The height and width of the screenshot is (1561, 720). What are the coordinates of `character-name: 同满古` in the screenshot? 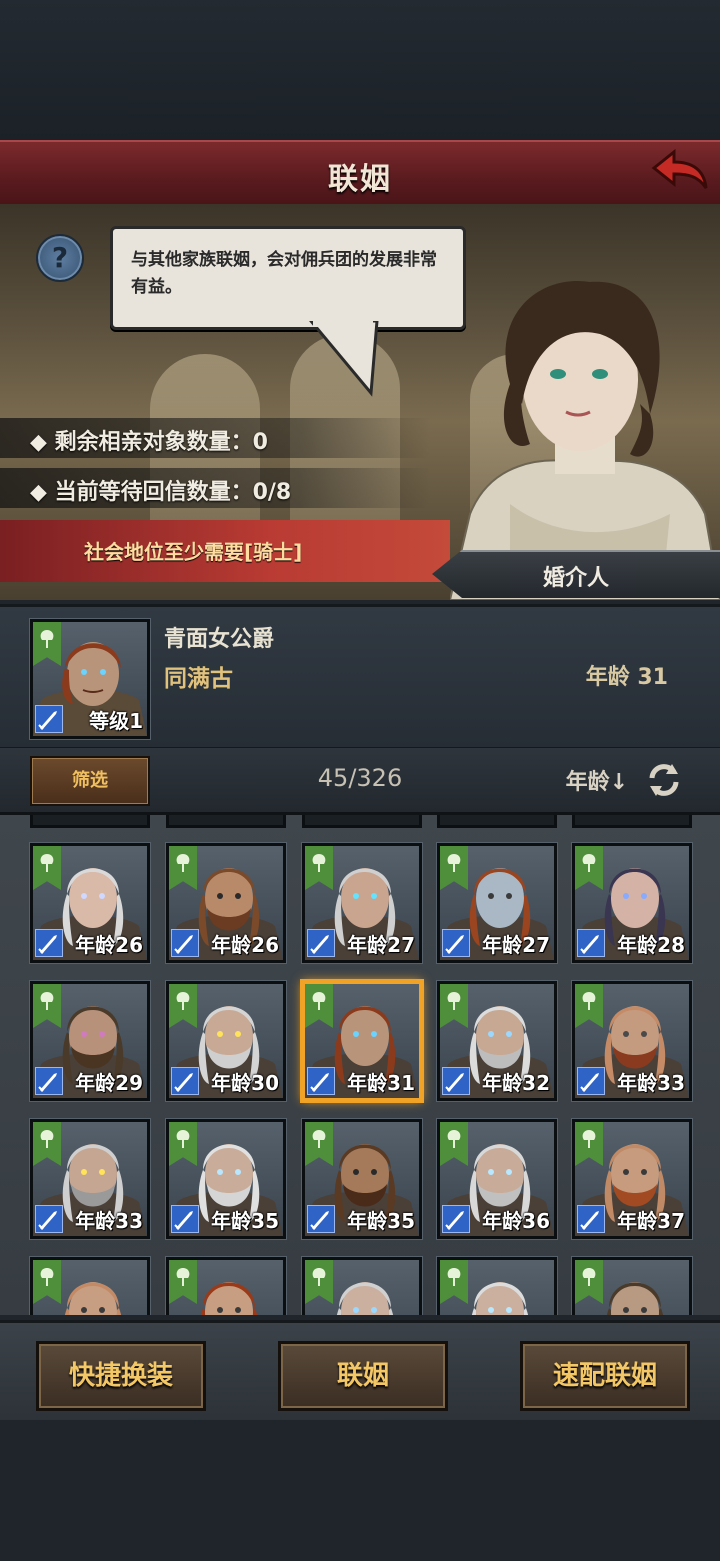 It's located at (198, 679).